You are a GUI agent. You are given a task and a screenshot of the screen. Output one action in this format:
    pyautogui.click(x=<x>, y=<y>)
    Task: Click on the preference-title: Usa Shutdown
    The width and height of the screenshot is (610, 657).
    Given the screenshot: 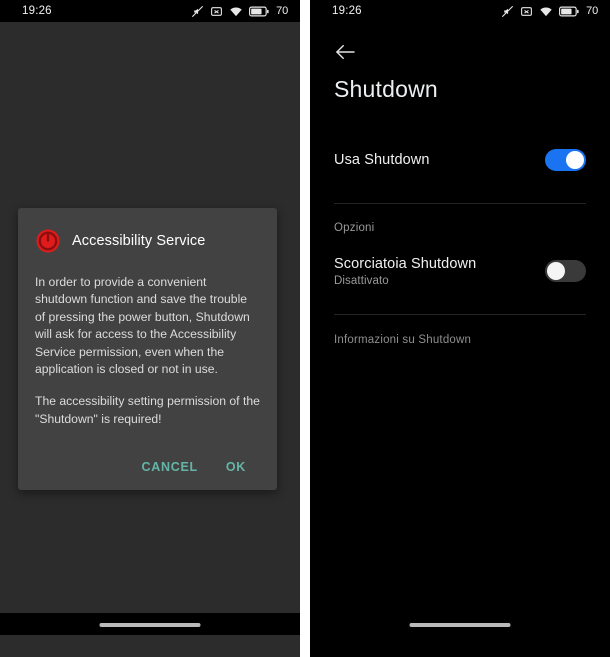 What is the action you would take?
    pyautogui.click(x=382, y=160)
    